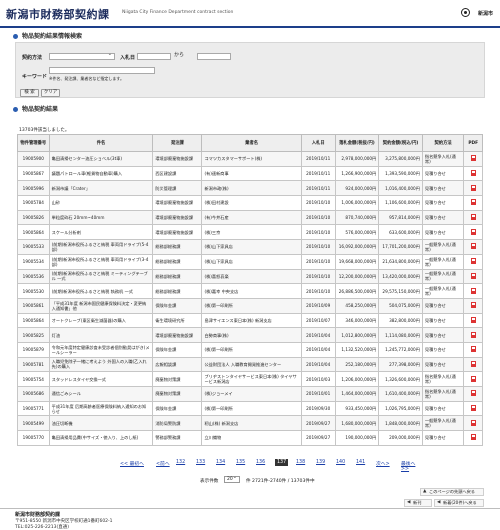 Image resolution: width=500 pixels, height=530 pixels. Describe the element at coordinates (163, 463) in the screenshot. I see `pager-prev-link: <前へ` at that location.